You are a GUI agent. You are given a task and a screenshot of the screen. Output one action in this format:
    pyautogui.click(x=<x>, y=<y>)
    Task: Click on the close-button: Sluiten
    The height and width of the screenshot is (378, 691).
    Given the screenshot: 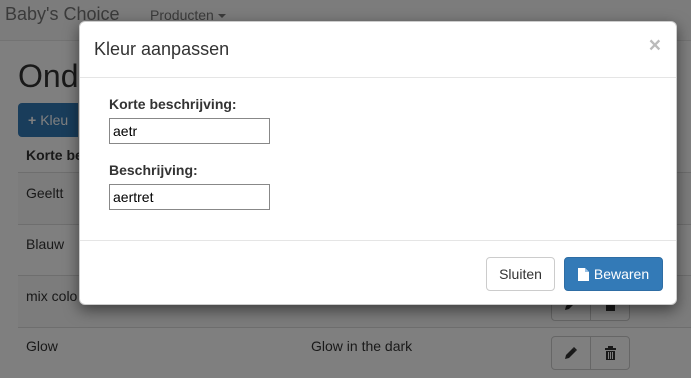 What is the action you would take?
    pyautogui.click(x=520, y=274)
    